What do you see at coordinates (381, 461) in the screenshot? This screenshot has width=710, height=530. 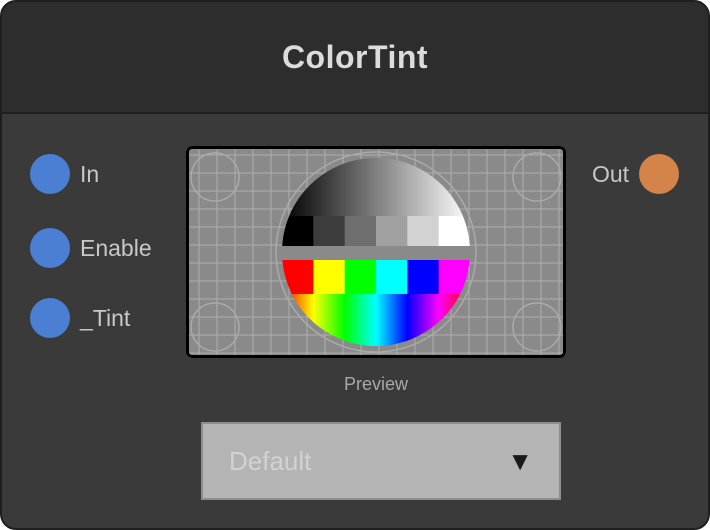 I see `mode-dropdown: Default ▼` at bounding box center [381, 461].